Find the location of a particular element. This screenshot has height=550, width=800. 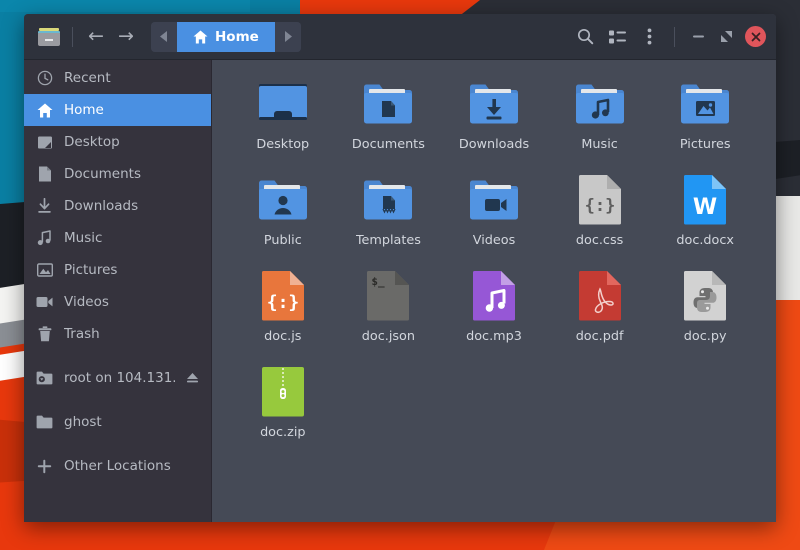

file-py-icon is located at coordinates (705, 296).